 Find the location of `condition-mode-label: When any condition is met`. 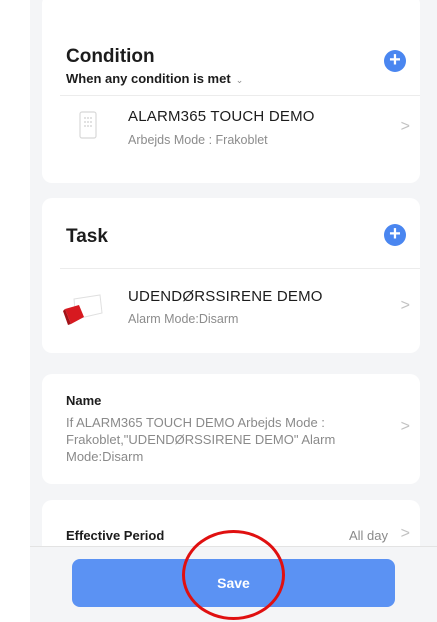

condition-mode-label: When any condition is met is located at coordinates (148, 78).